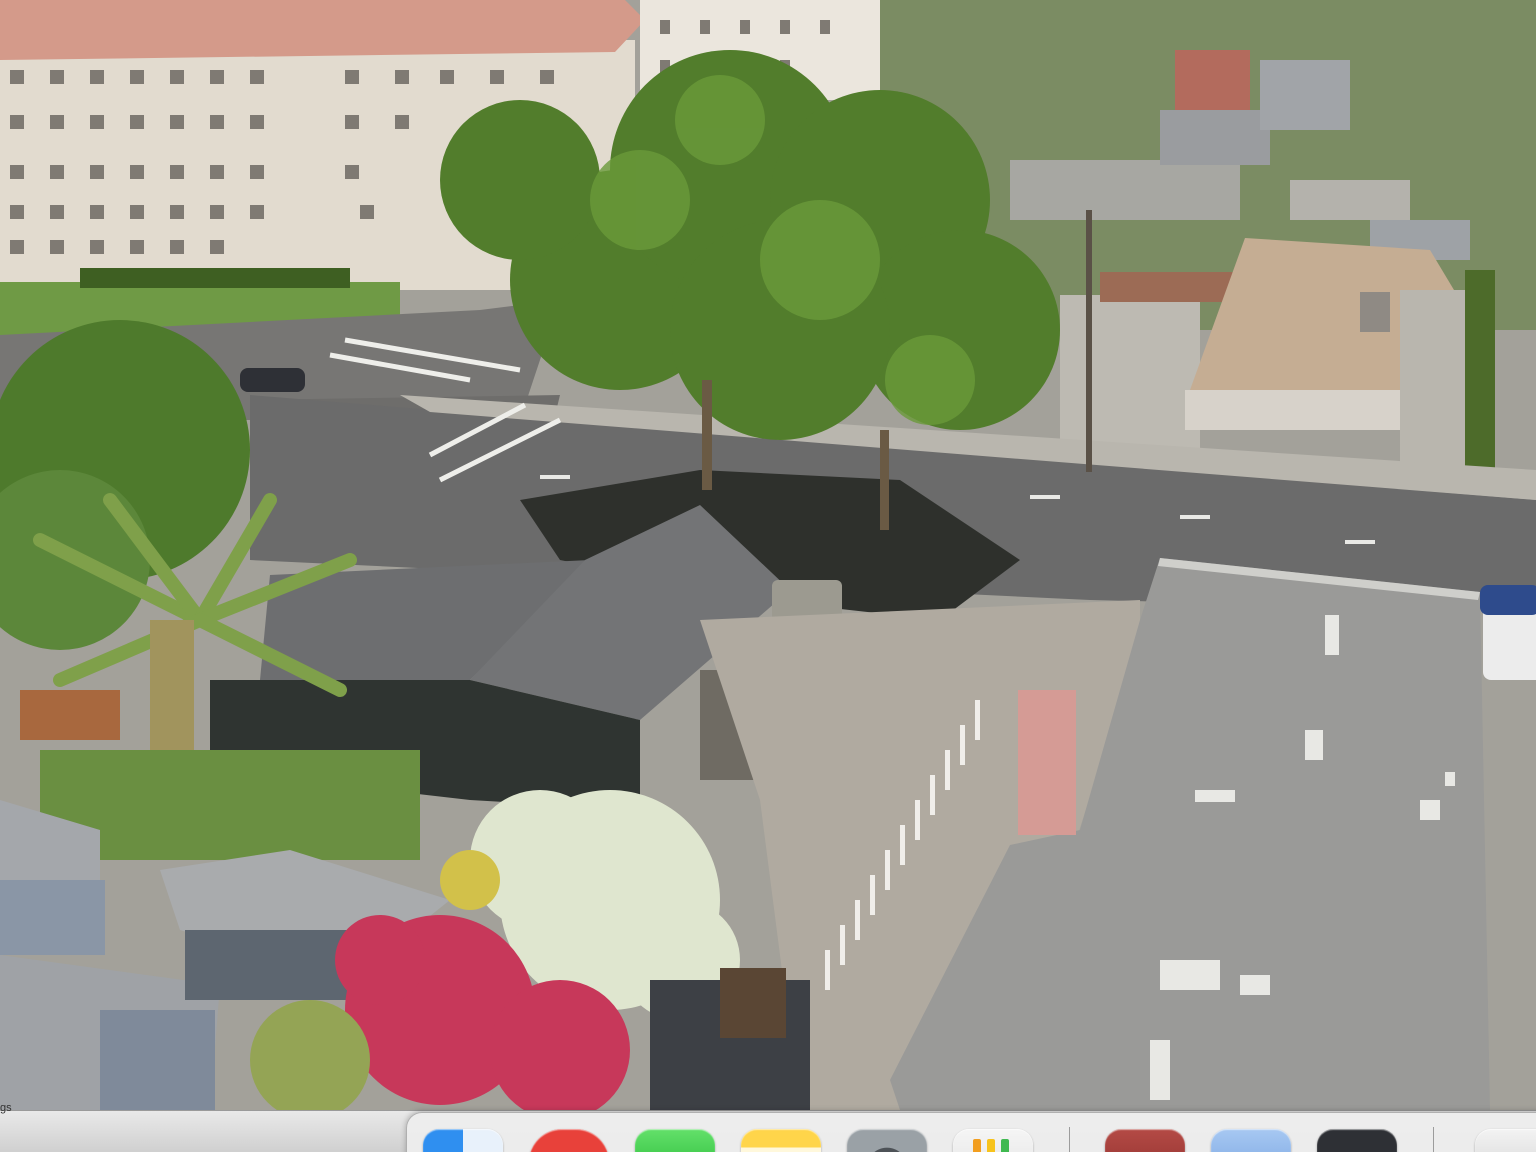 The image size is (1536, 1152). What do you see at coordinates (1089, 341) in the screenshot?
I see `utility-pole` at bounding box center [1089, 341].